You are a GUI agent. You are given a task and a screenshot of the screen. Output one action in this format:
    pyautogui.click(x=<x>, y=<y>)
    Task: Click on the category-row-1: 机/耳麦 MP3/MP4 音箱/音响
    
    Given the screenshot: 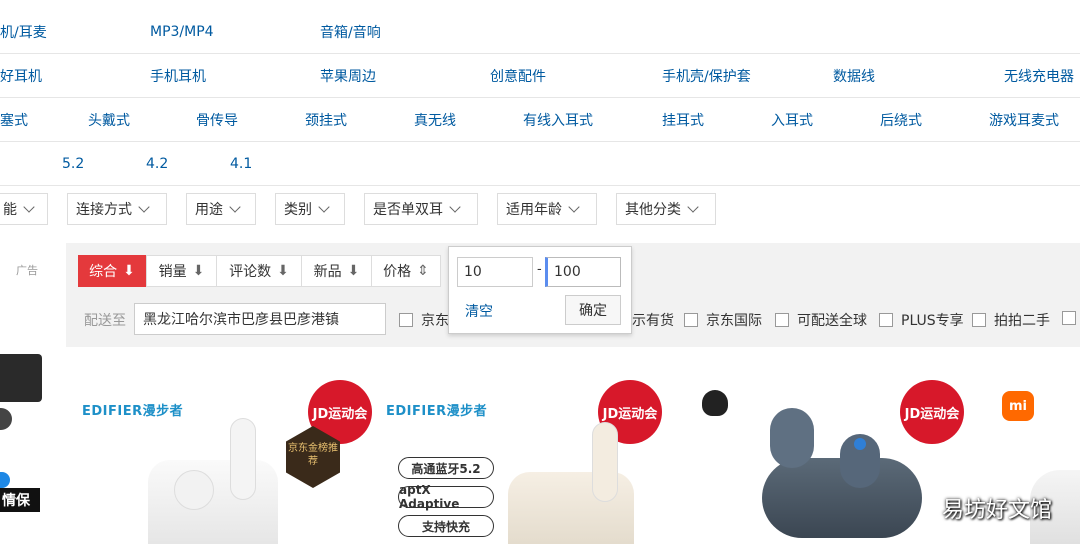 What is the action you would take?
    pyautogui.click(x=540, y=32)
    